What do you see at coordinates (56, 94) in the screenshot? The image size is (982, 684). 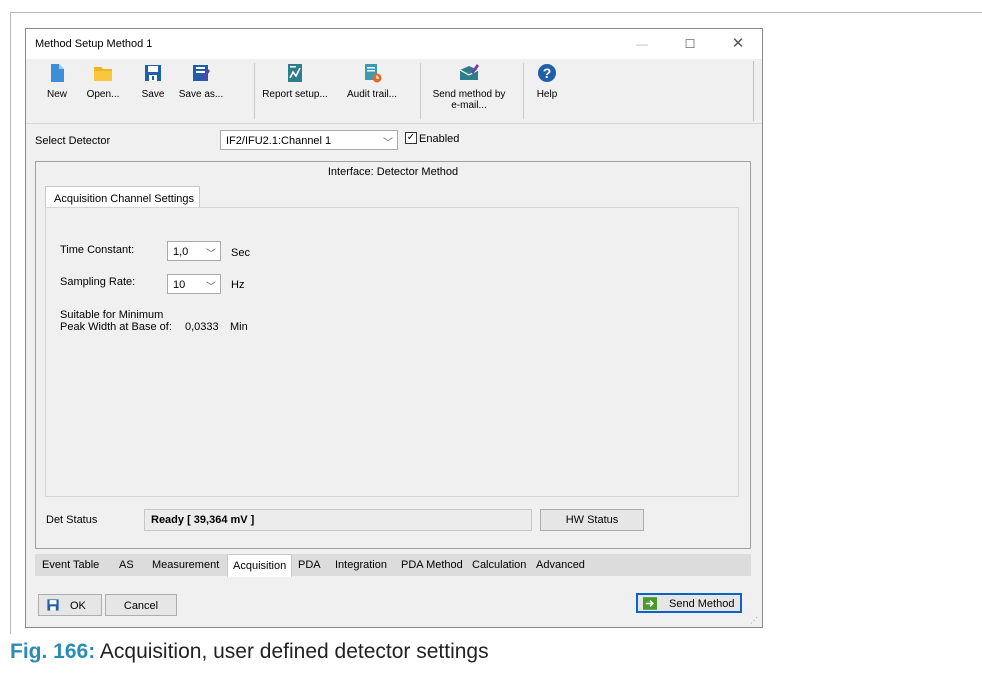 I see `new-label: New` at bounding box center [56, 94].